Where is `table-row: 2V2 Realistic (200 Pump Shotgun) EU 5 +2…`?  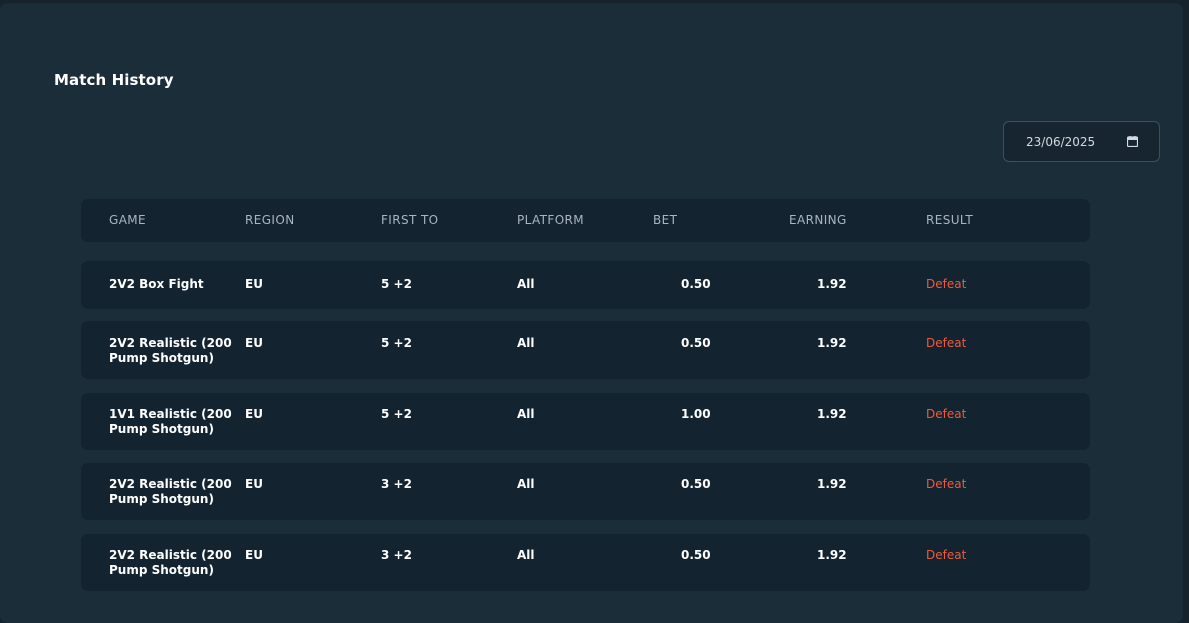
table-row: 2V2 Realistic (200 Pump Shotgun) EU 5 +2… is located at coordinates (585, 350).